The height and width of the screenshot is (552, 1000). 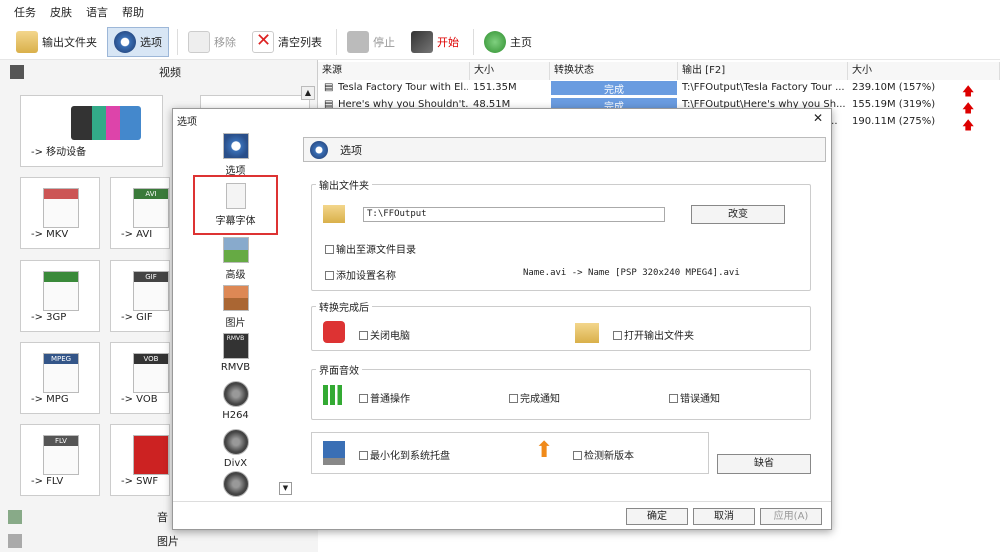 I want to click on video-icon, so click(x=17, y=72).